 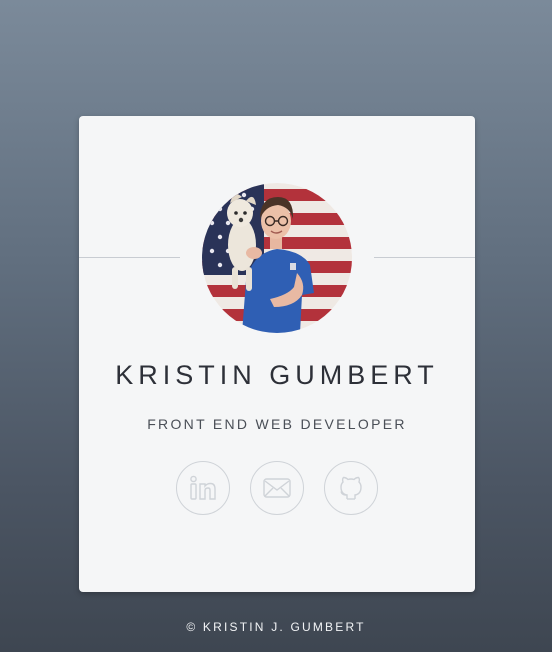 What do you see at coordinates (277, 424) in the screenshot?
I see `profile-title: FRONT END WEB DEVELOPER` at bounding box center [277, 424].